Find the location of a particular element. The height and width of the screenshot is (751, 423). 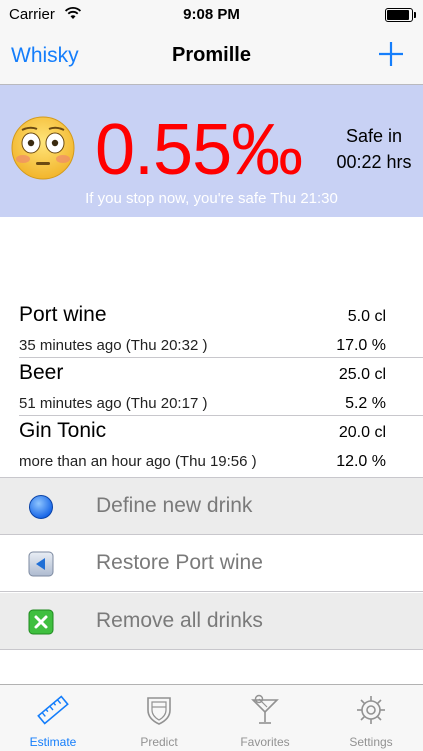

status-bar: Carrier 9:08 PM is located at coordinates (211, 14).